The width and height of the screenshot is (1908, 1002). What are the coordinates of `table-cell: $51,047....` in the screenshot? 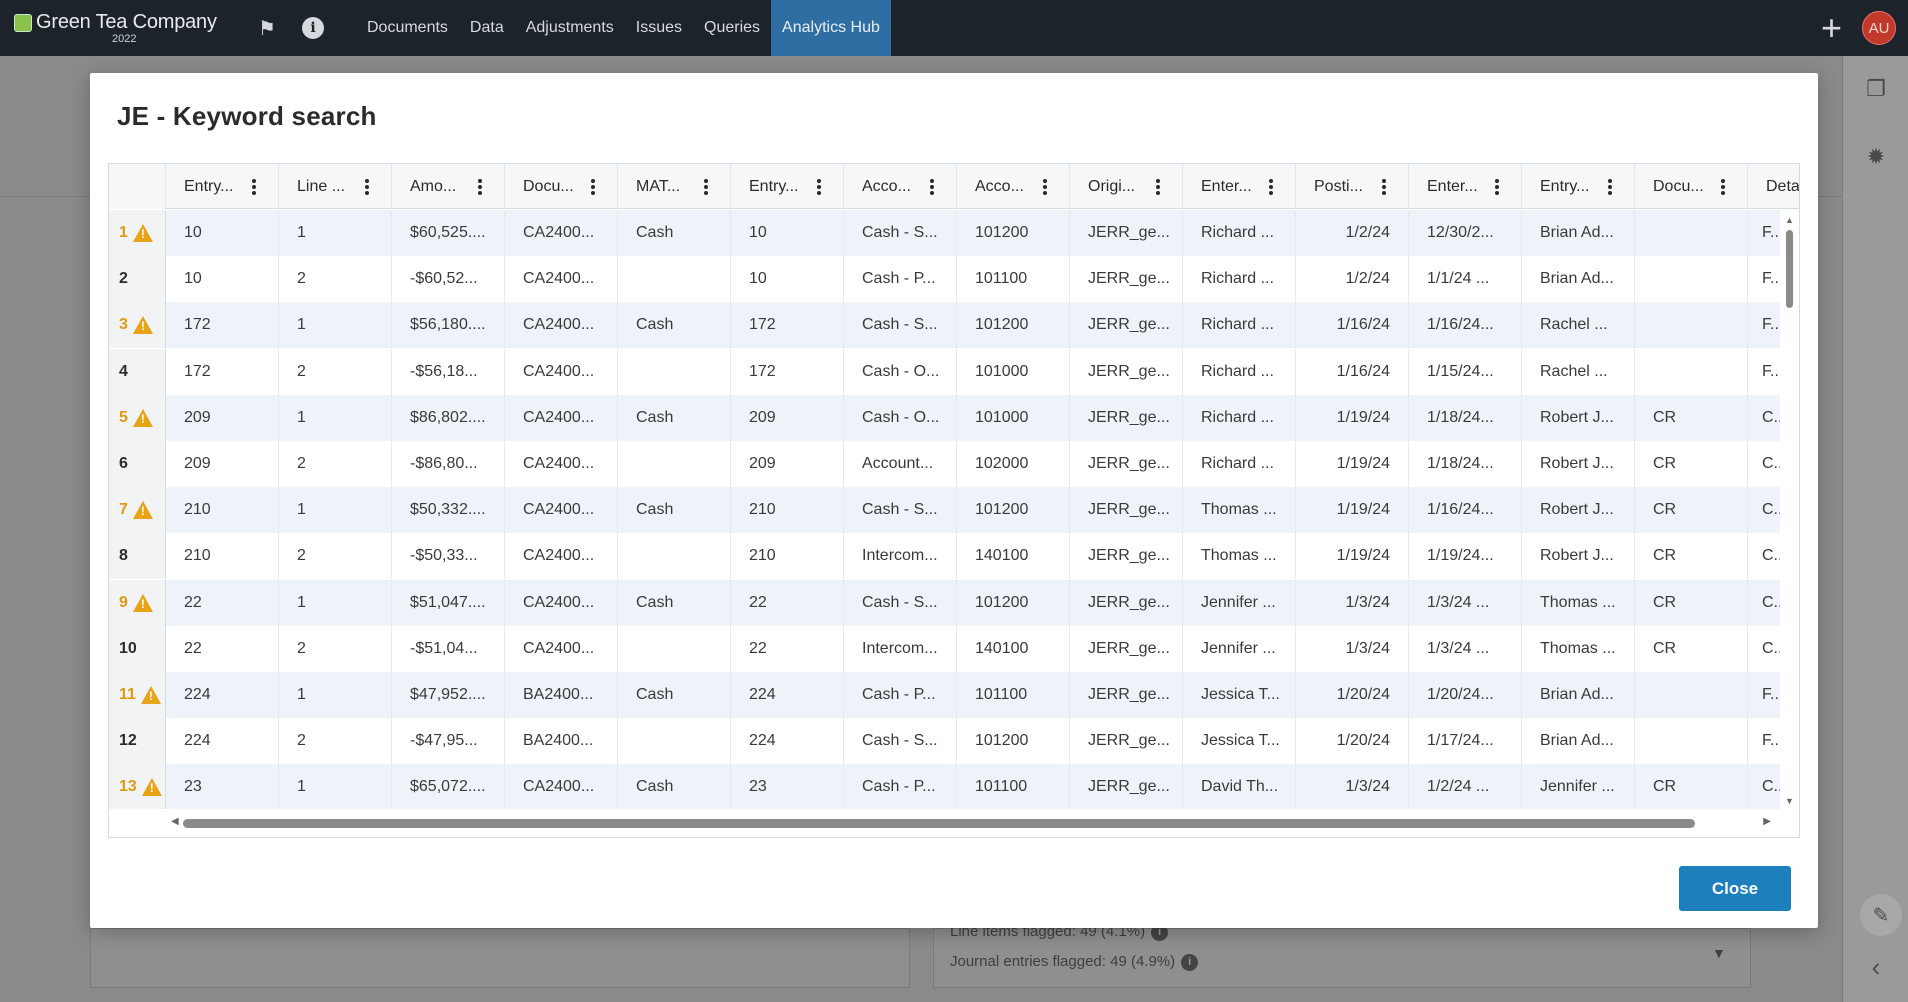 It's located at (448, 602).